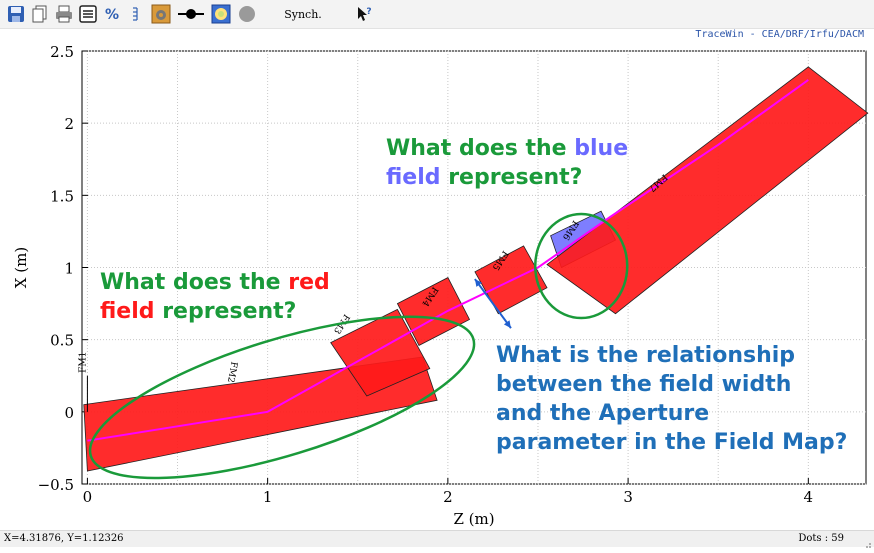 The image size is (874, 553). Describe the element at coordinates (473, 519) in the screenshot. I see `x-axis-label: Z (m)` at that location.